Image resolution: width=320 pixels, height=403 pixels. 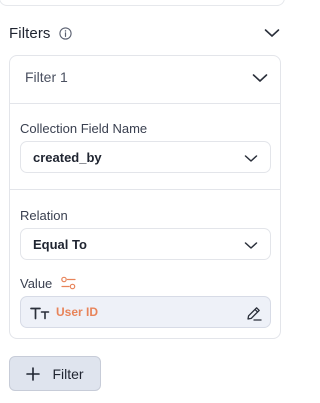 What do you see at coordinates (60, 244) in the screenshot?
I see `relation-value: Equal To` at bounding box center [60, 244].